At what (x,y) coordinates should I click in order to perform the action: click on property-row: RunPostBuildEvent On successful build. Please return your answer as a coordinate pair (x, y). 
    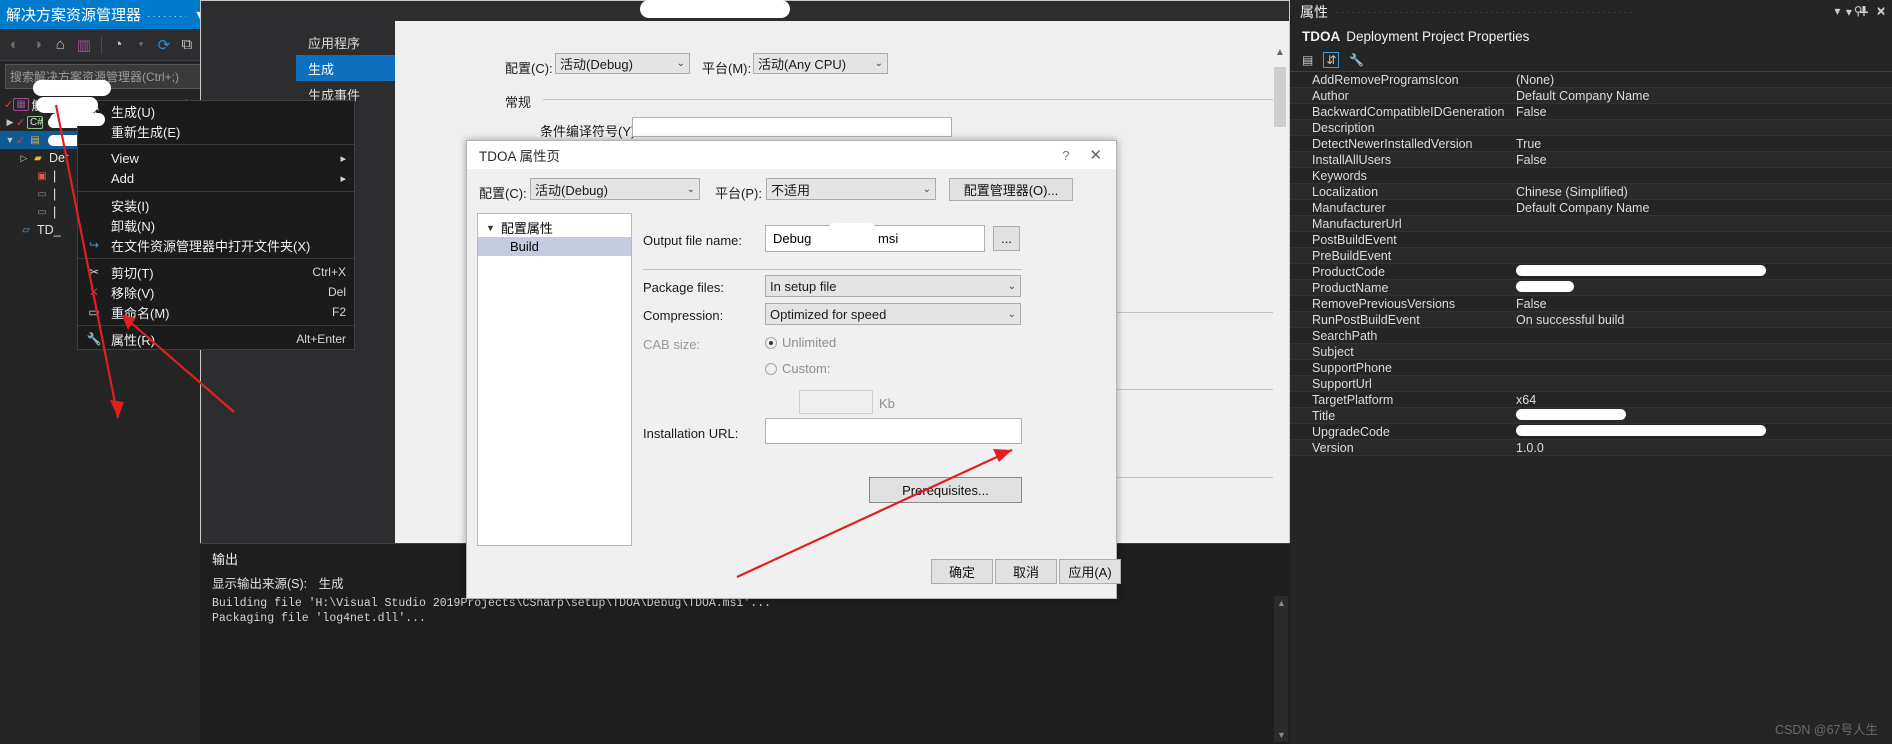
    Looking at the image, I should click on (1591, 320).